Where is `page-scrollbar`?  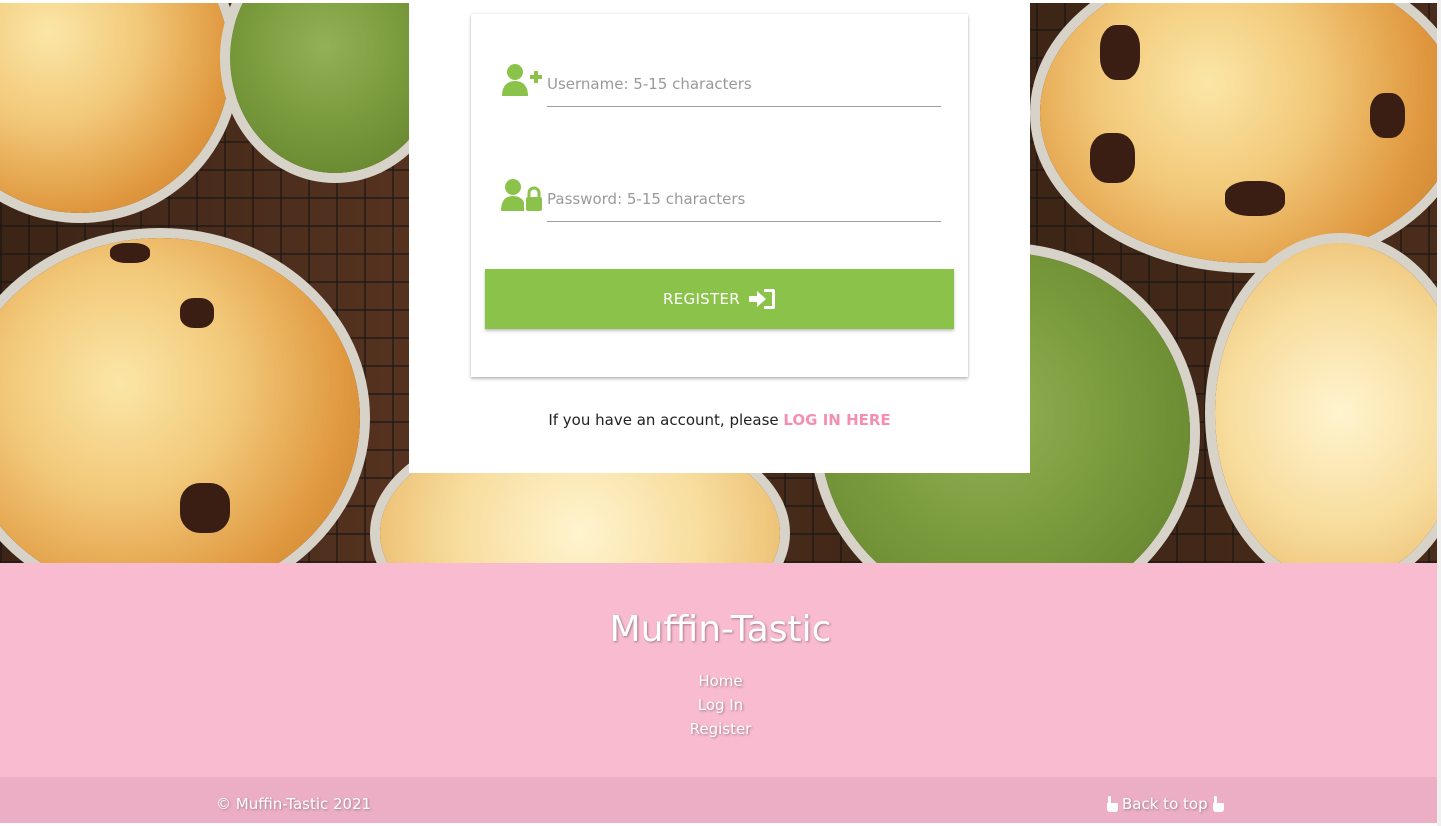
page-scrollbar is located at coordinates (1439, 413).